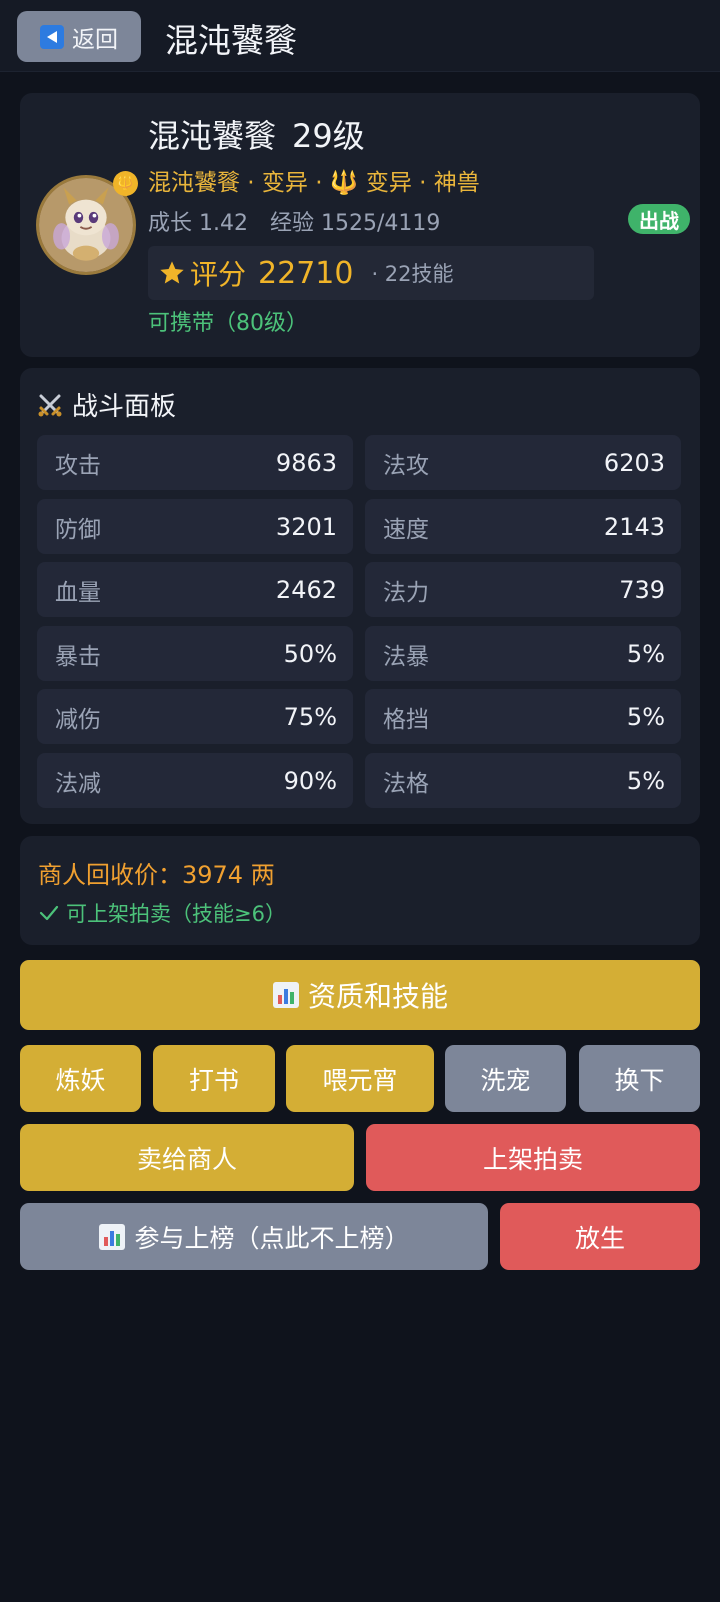 The height and width of the screenshot is (1602, 720). What do you see at coordinates (642, 589) in the screenshot?
I see `stat-value: 739` at bounding box center [642, 589].